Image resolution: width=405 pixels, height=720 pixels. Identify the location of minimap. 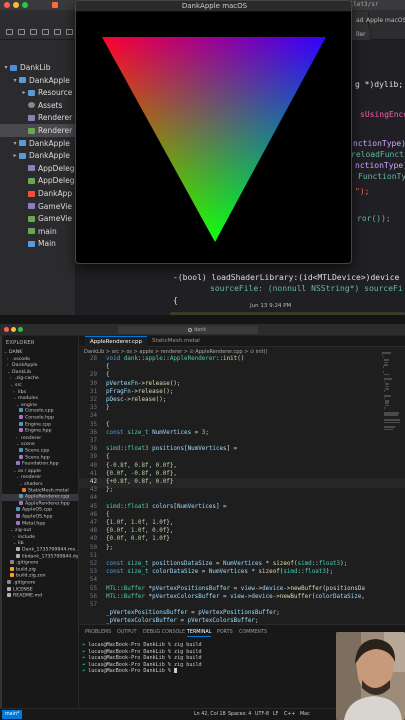
(391, 484).